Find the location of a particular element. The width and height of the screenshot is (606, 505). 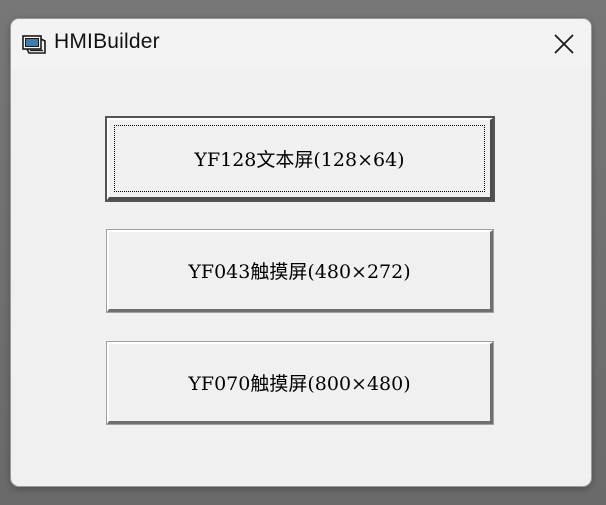

yf128-text-screen-button: YF128文本屏(128×64) is located at coordinates (300, 159).